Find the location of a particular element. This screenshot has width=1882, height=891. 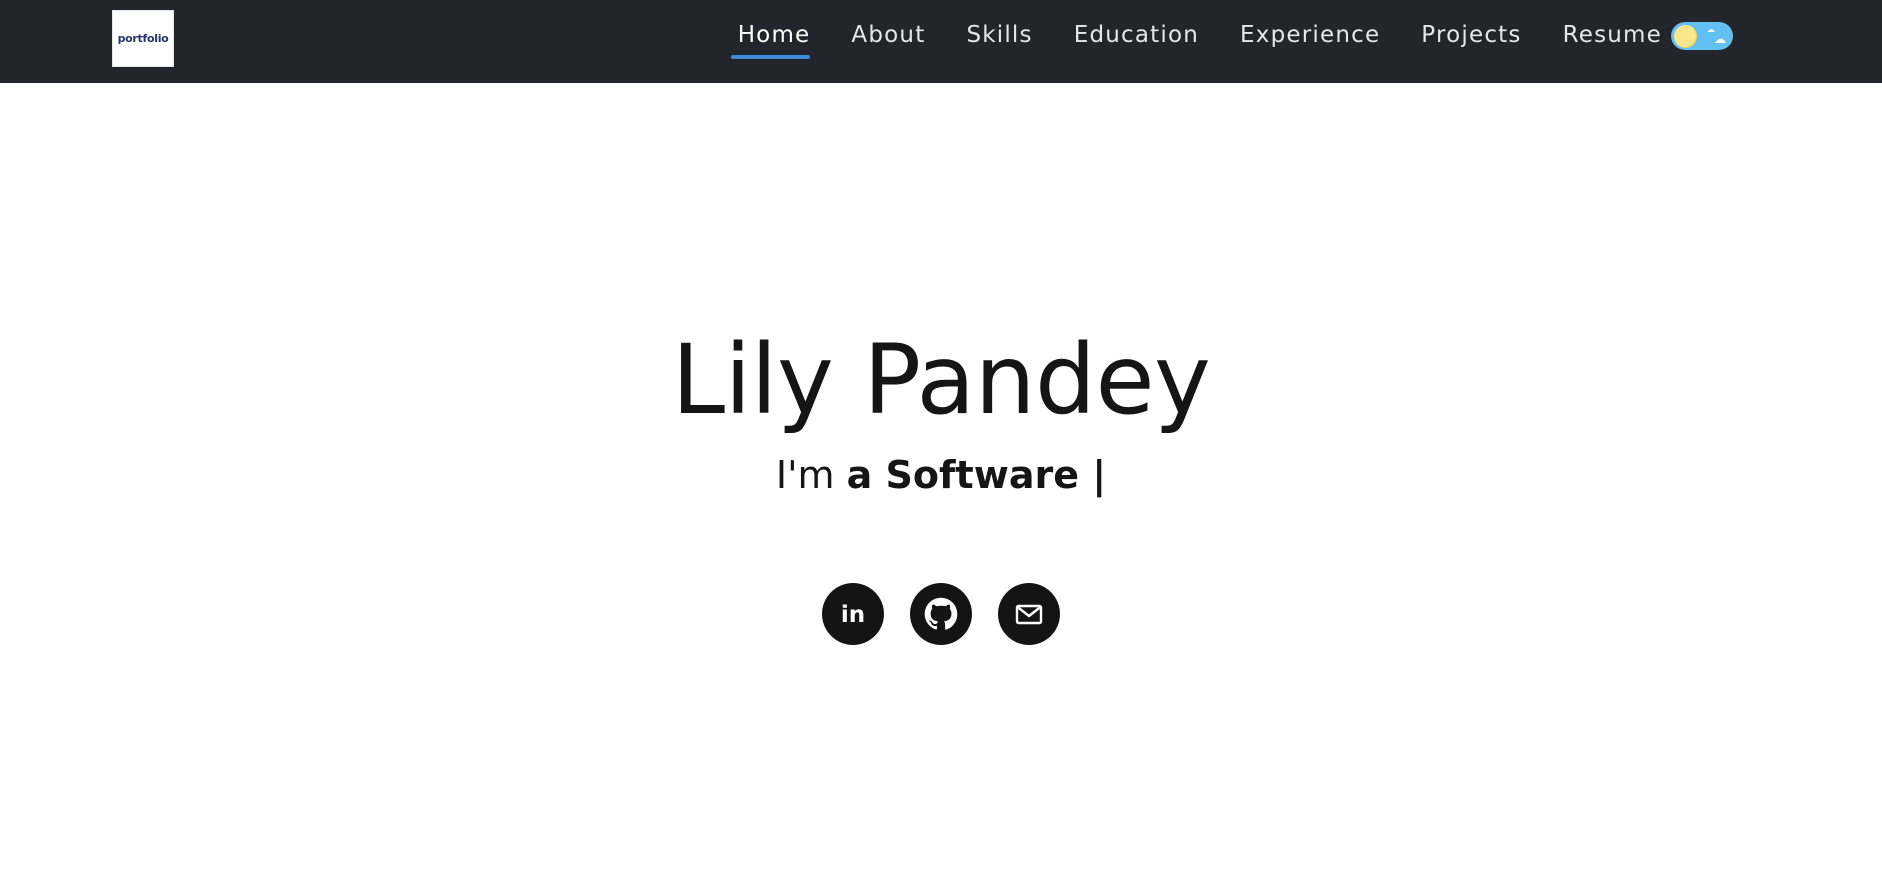

linkedin-icon: in is located at coordinates (853, 615).